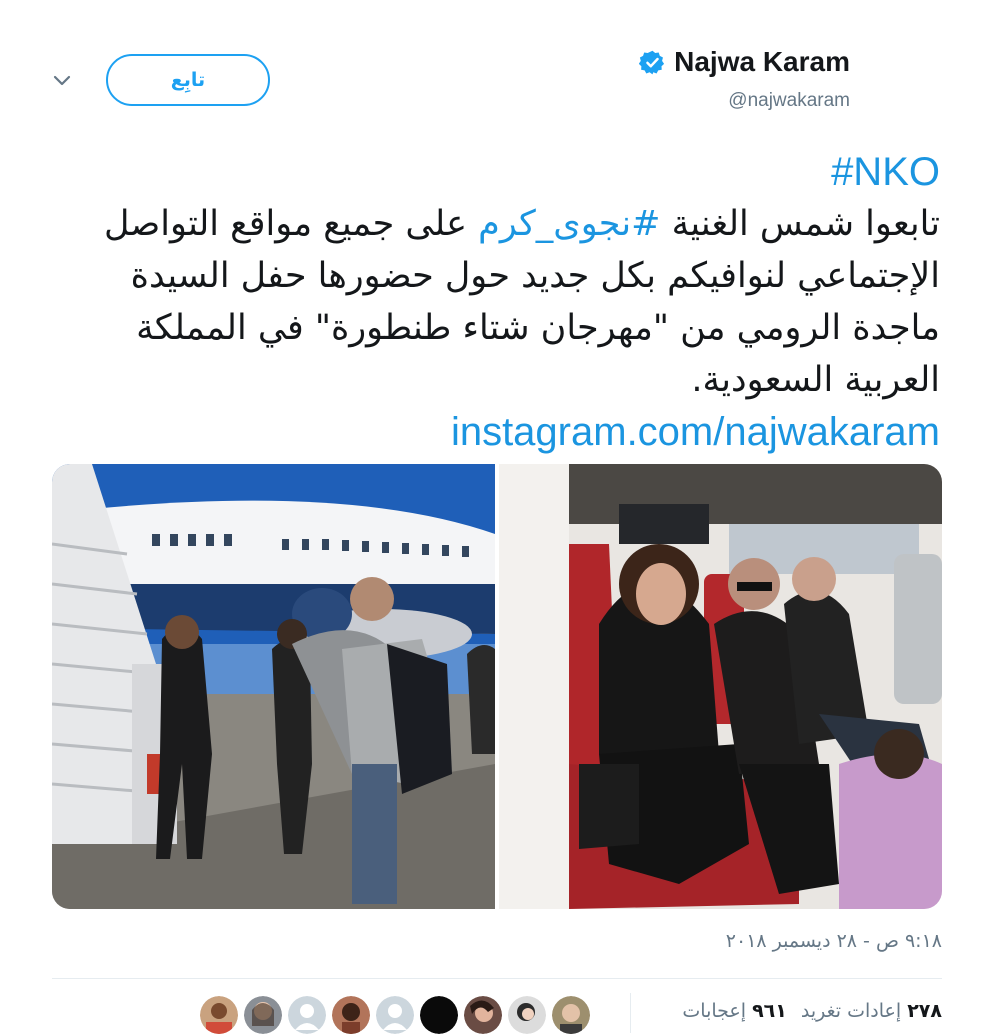 The height and width of the screenshot is (1034, 1000). I want to click on liker-avatars, so click(395, 1015).